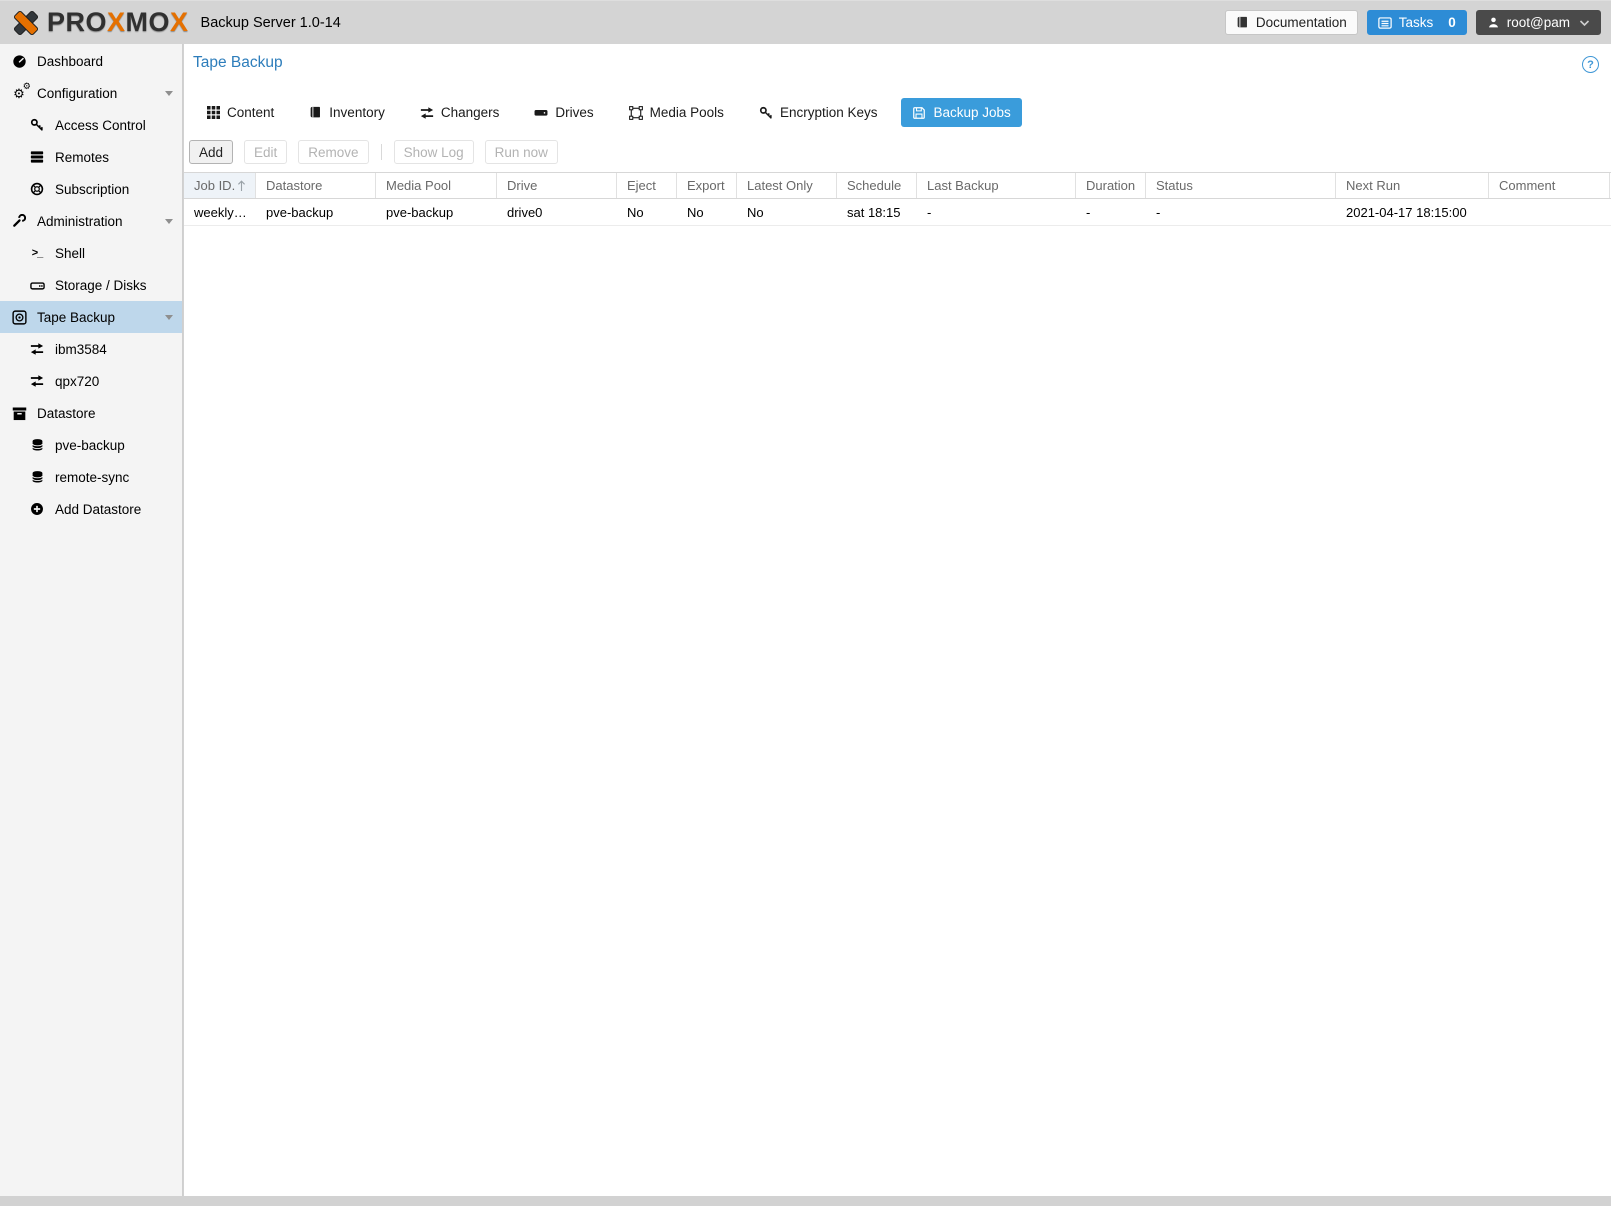 The width and height of the screenshot is (1611, 1206). Describe the element at coordinates (1111, 185) in the screenshot. I see `column-header-duration: Duration` at that location.